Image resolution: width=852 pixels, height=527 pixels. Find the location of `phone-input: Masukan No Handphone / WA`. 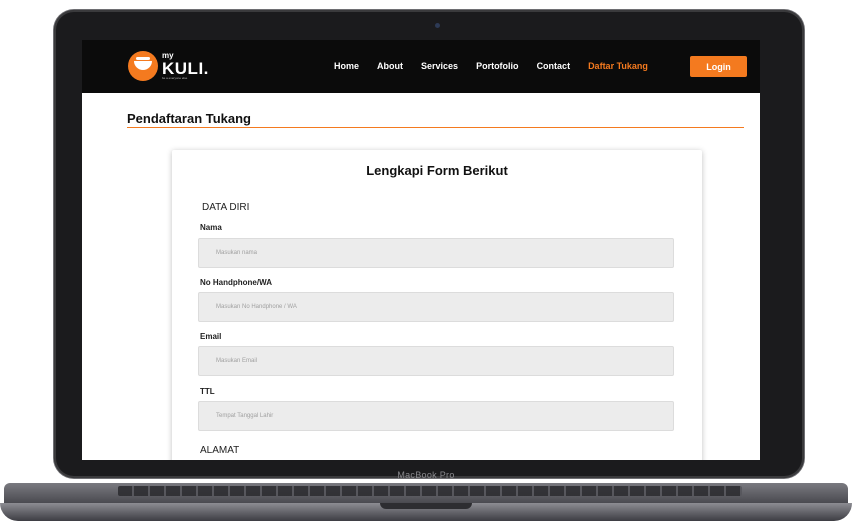

phone-input: Masukan No Handphone / WA is located at coordinates (436, 307).